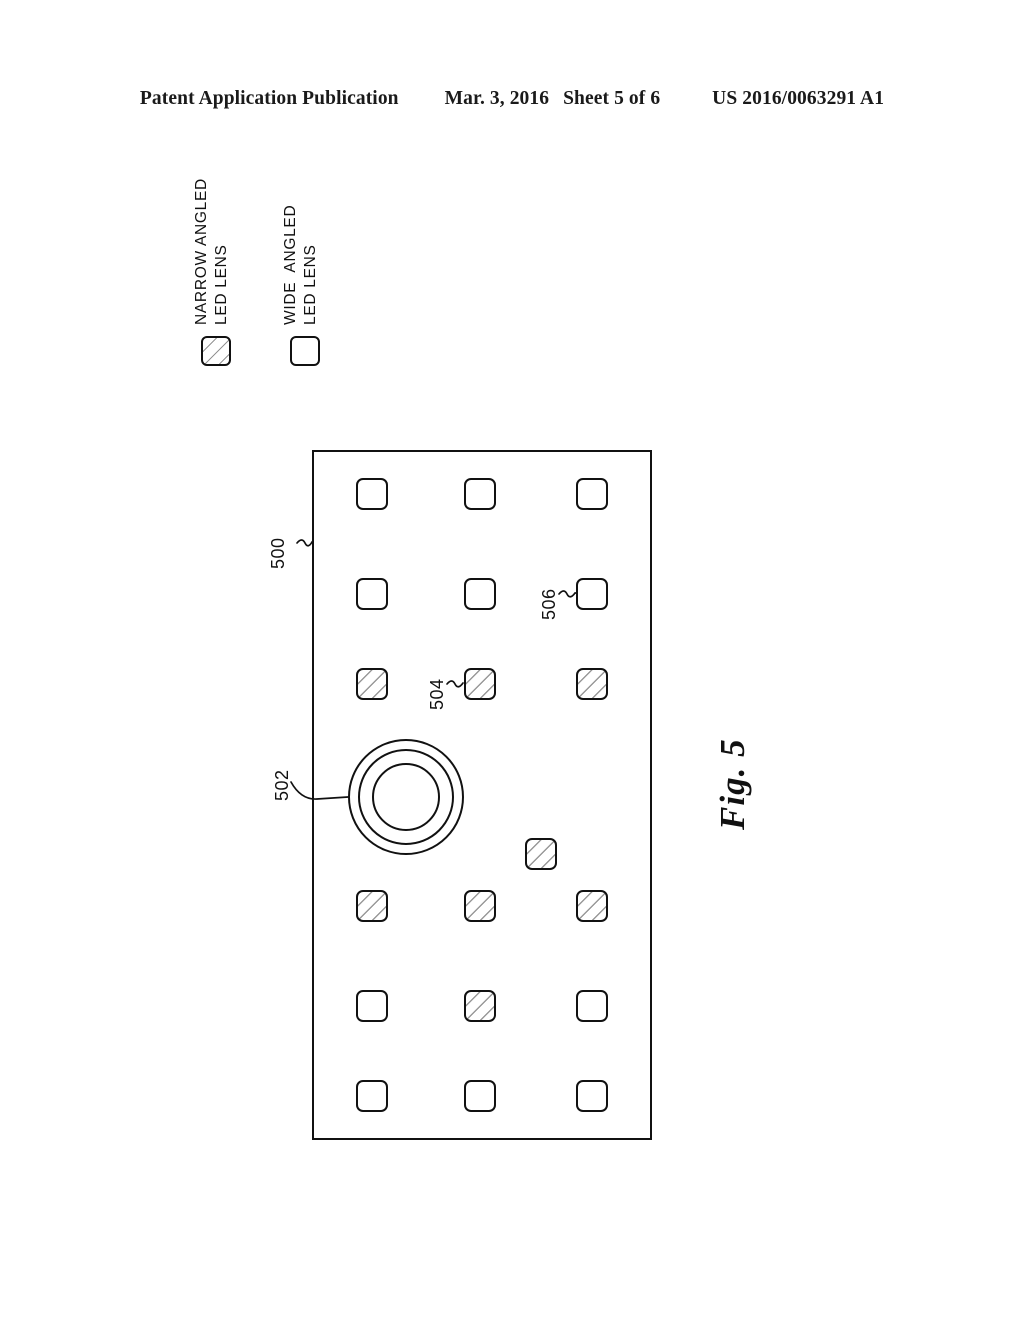 The image size is (1024, 1320). Describe the element at coordinates (282, 785) in the screenshot. I see `ref-numeral-502: 502` at that location.